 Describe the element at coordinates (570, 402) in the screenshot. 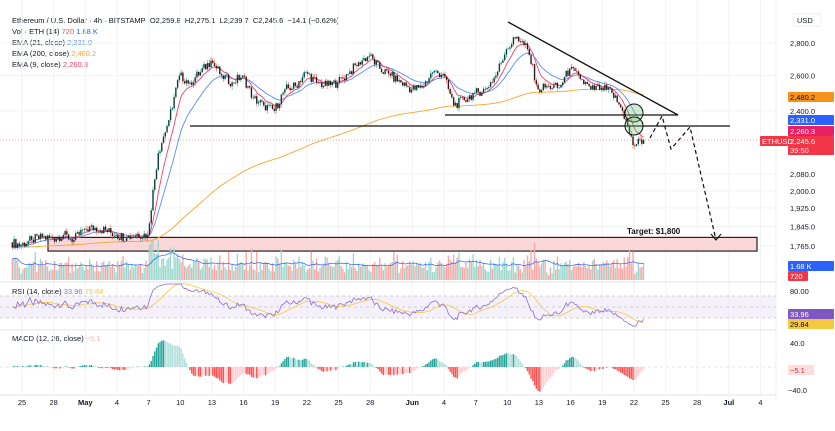

I see `time-tick: 16` at that location.